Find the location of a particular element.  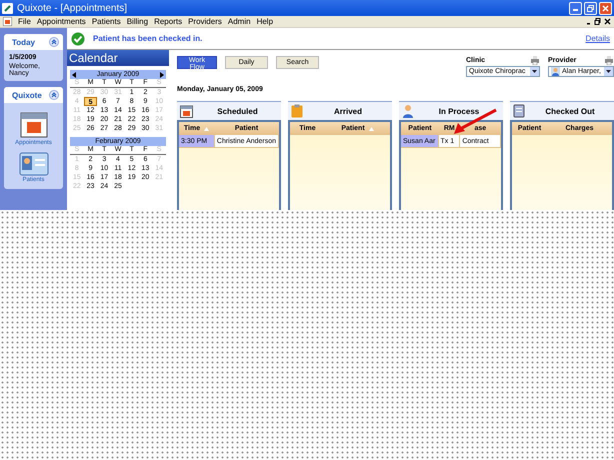

document-icon is located at coordinates (519, 111).